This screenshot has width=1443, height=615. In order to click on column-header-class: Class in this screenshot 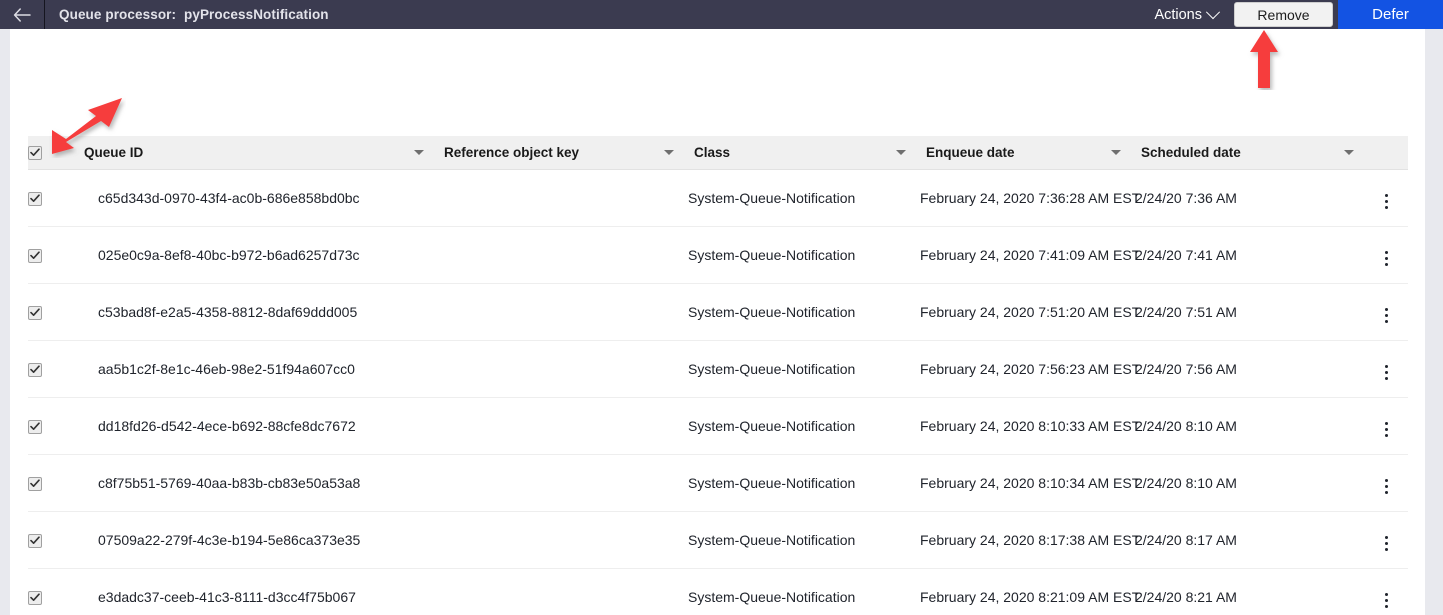, I will do `click(800, 153)`.